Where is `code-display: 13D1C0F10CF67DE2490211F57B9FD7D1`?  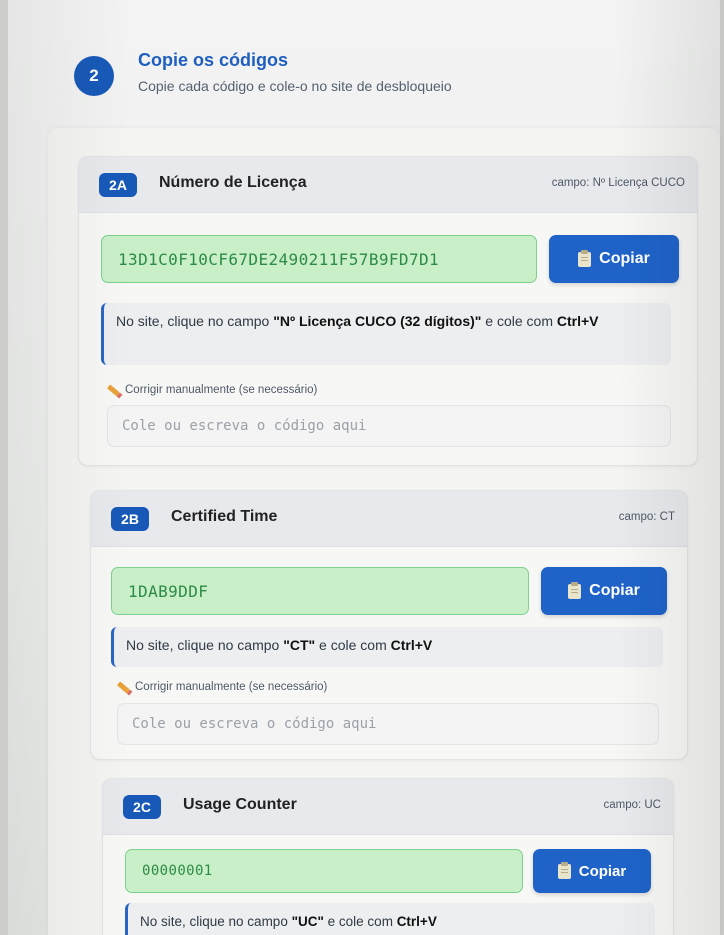 code-display: 13D1C0F10CF67DE2490211F57B9FD7D1 is located at coordinates (319, 259).